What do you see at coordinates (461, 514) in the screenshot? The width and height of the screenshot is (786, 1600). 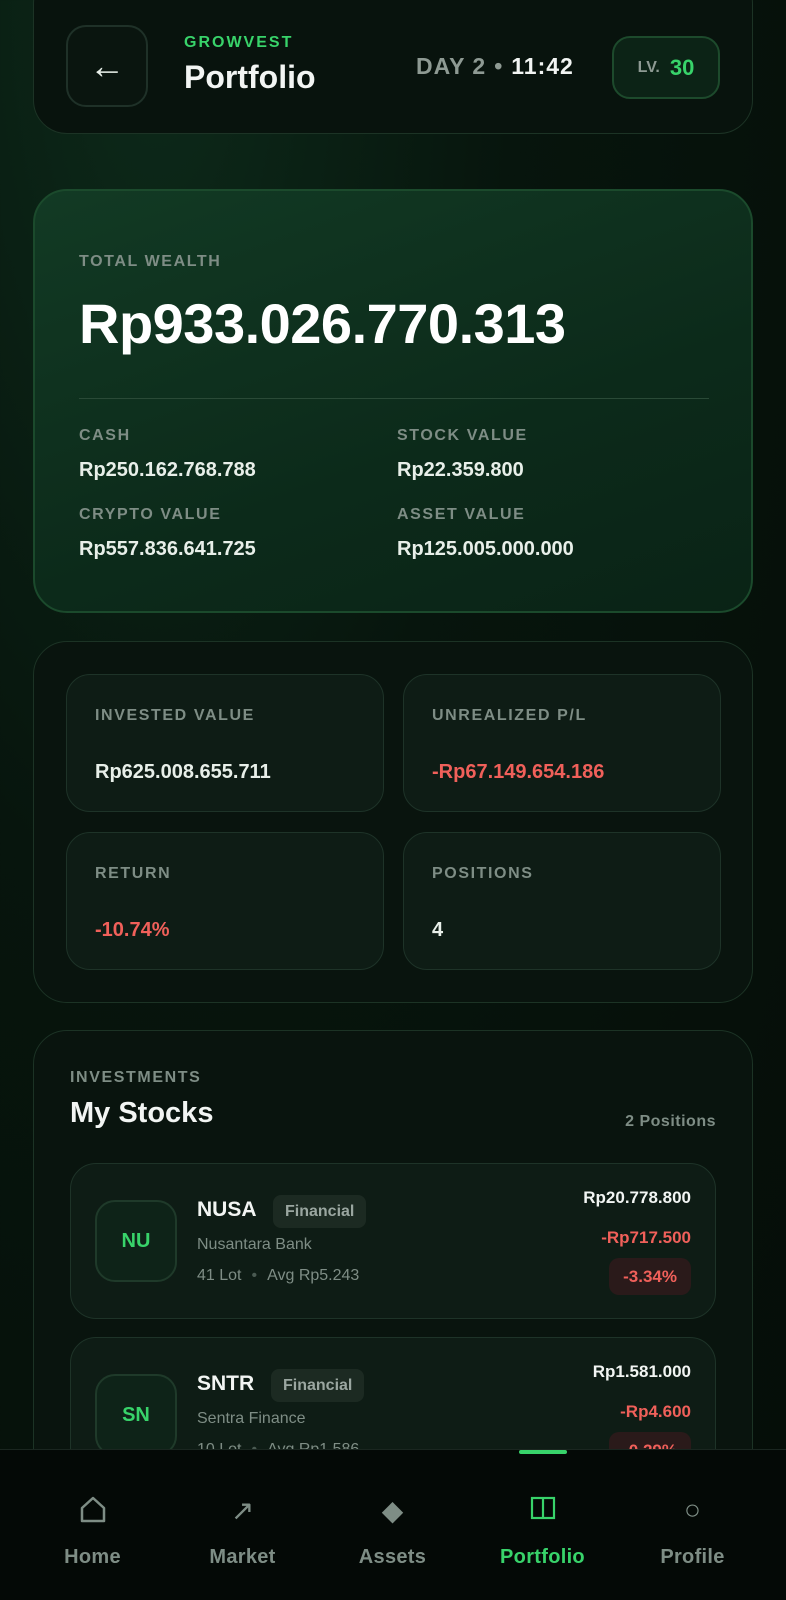 I see `asset-value-label: ASSET VALUE` at bounding box center [461, 514].